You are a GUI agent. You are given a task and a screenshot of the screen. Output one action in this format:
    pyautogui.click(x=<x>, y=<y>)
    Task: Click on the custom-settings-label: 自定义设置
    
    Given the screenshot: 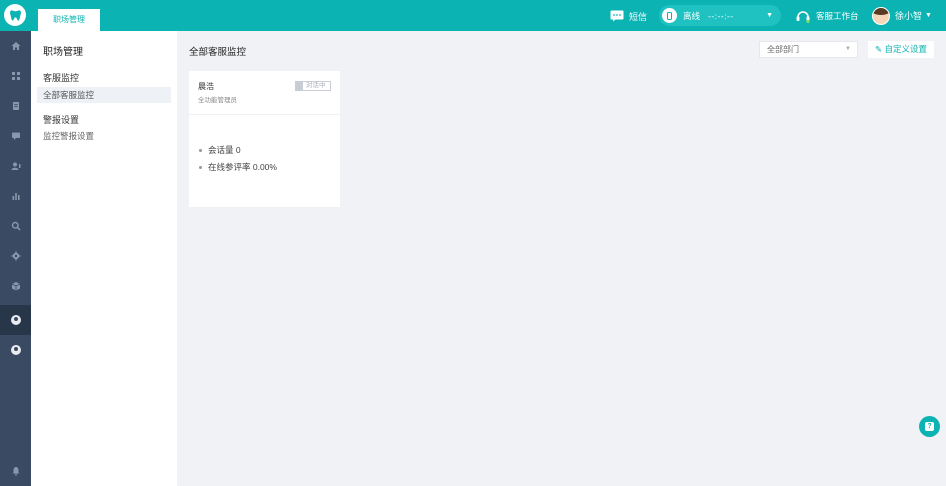 What is the action you would take?
    pyautogui.click(x=905, y=49)
    